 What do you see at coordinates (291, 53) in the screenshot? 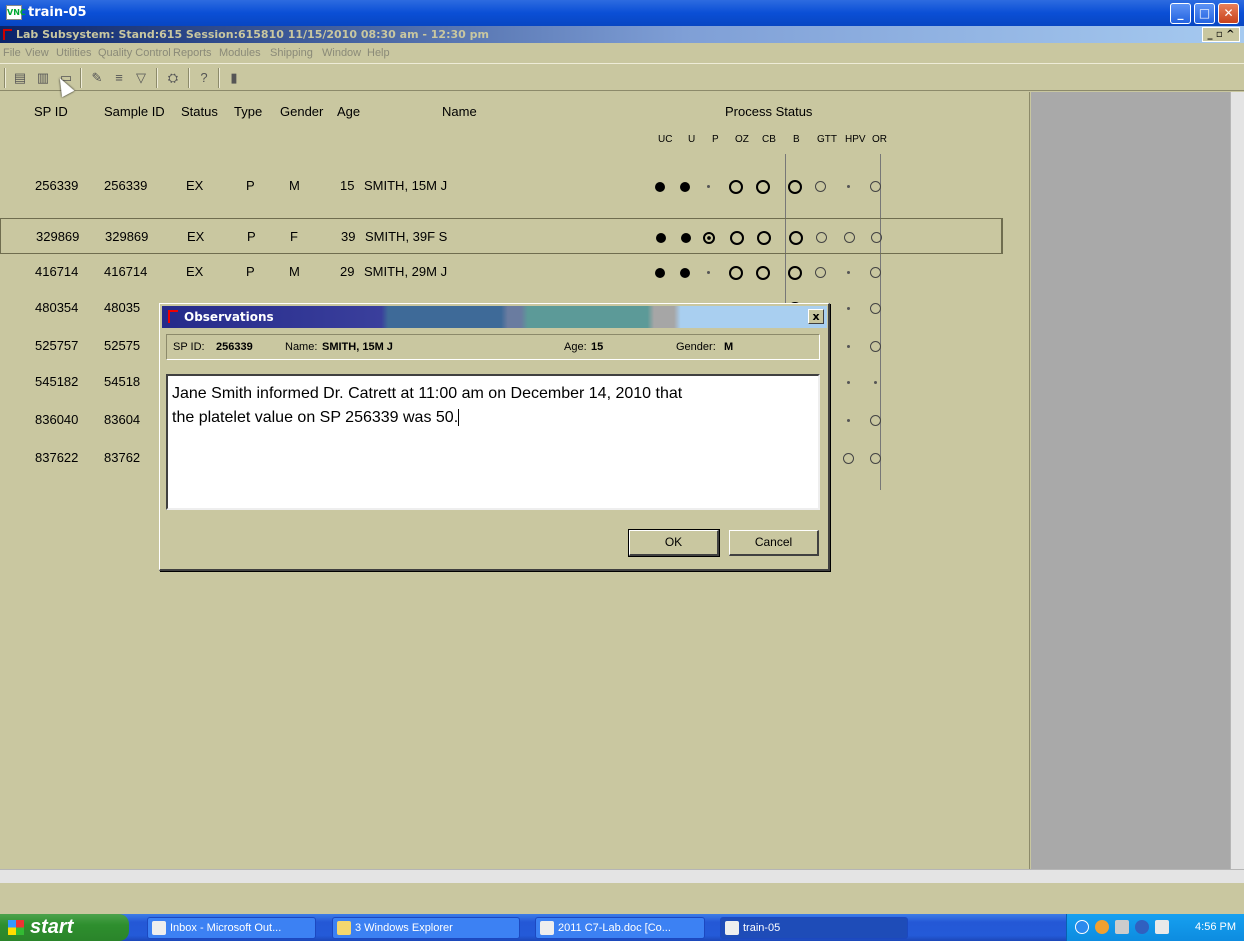
I see `menu-shipping: Shipping` at bounding box center [291, 53].